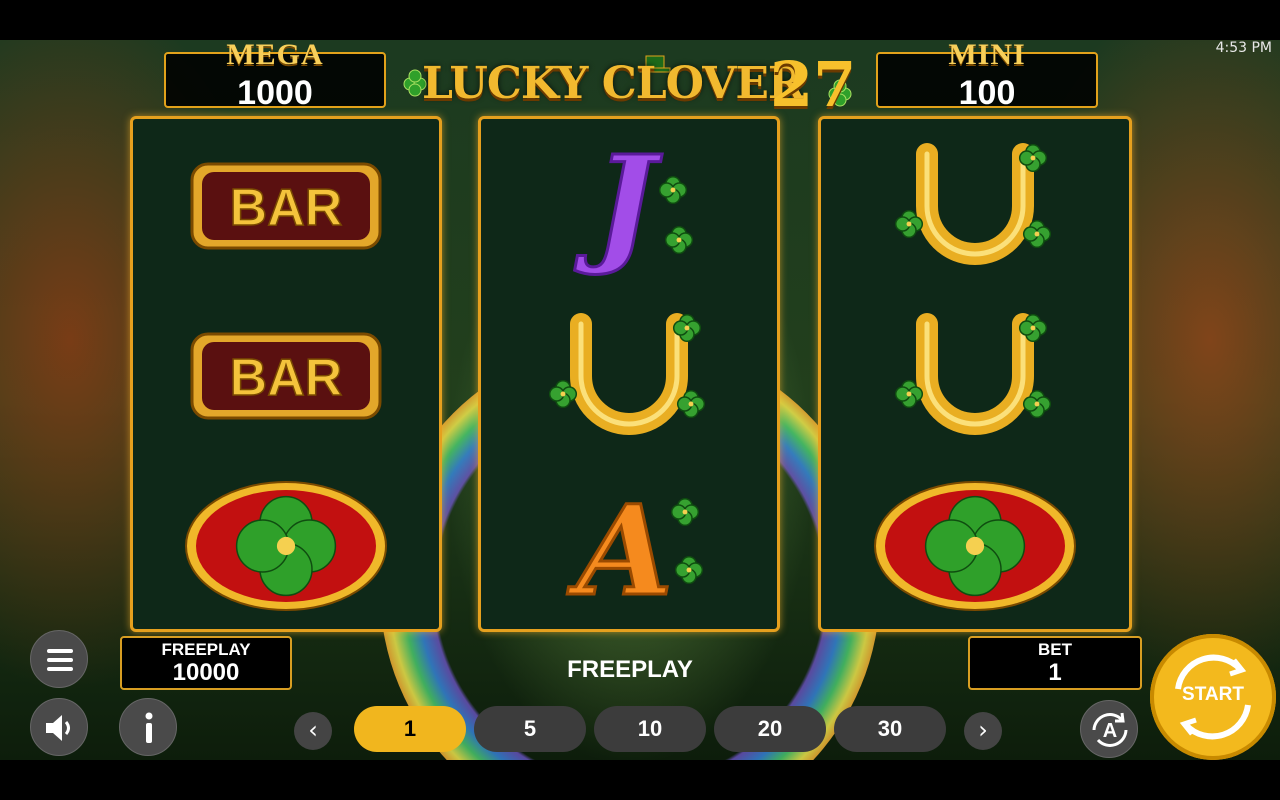 The image size is (1280, 800). What do you see at coordinates (620, 551) in the screenshot?
I see `ace-text: A` at bounding box center [620, 551].